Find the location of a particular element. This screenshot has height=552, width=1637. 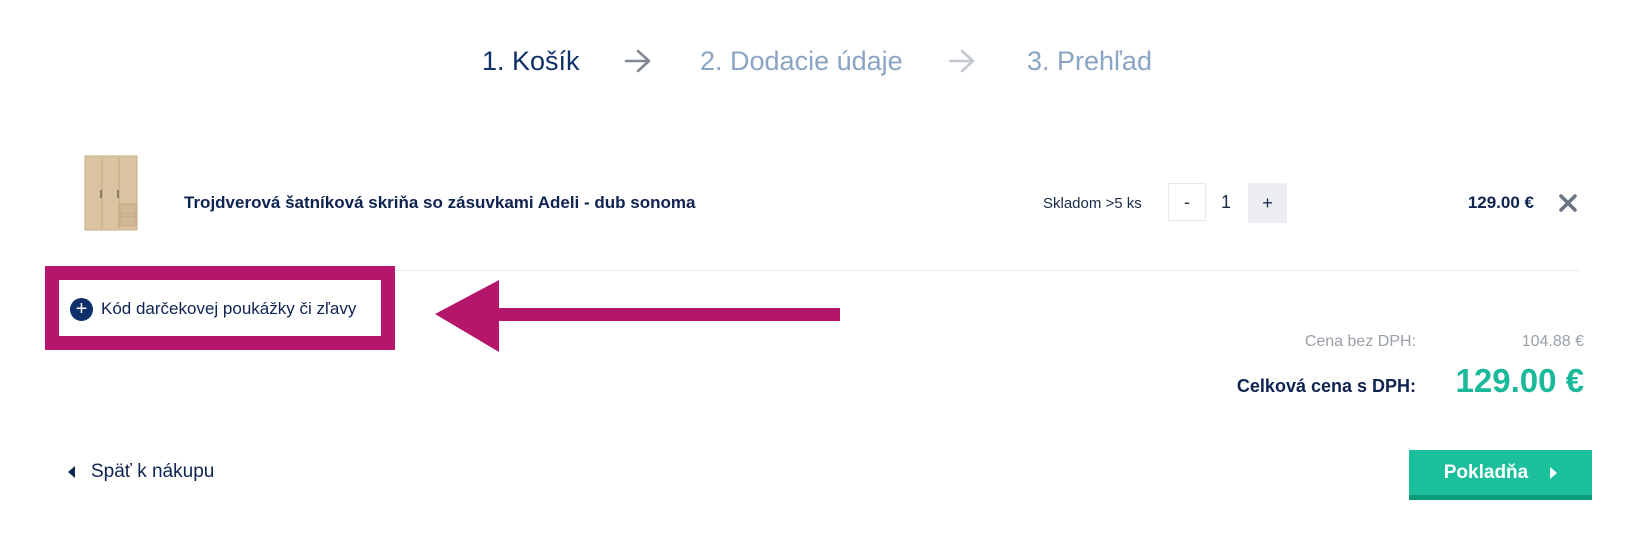

step-delivery: 2. Dodacie údaje is located at coordinates (801, 61).